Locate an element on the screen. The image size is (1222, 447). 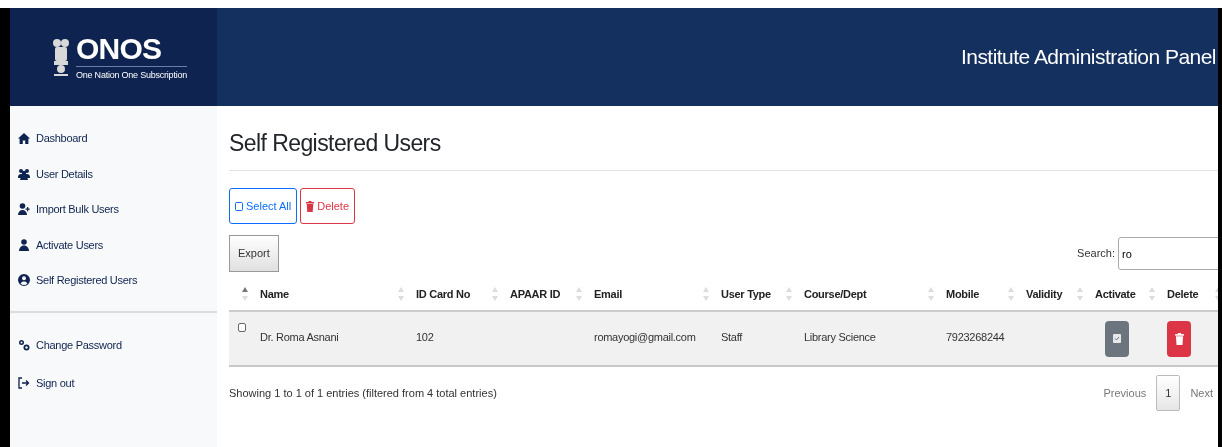
column-header: Email is located at coordinates (608, 294).